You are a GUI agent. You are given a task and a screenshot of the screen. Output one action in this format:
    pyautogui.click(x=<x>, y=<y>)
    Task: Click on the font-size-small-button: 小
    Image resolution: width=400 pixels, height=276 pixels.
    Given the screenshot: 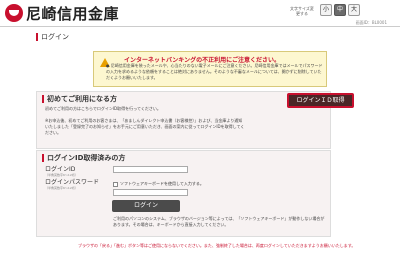 What is the action you would take?
    pyautogui.click(x=326, y=10)
    